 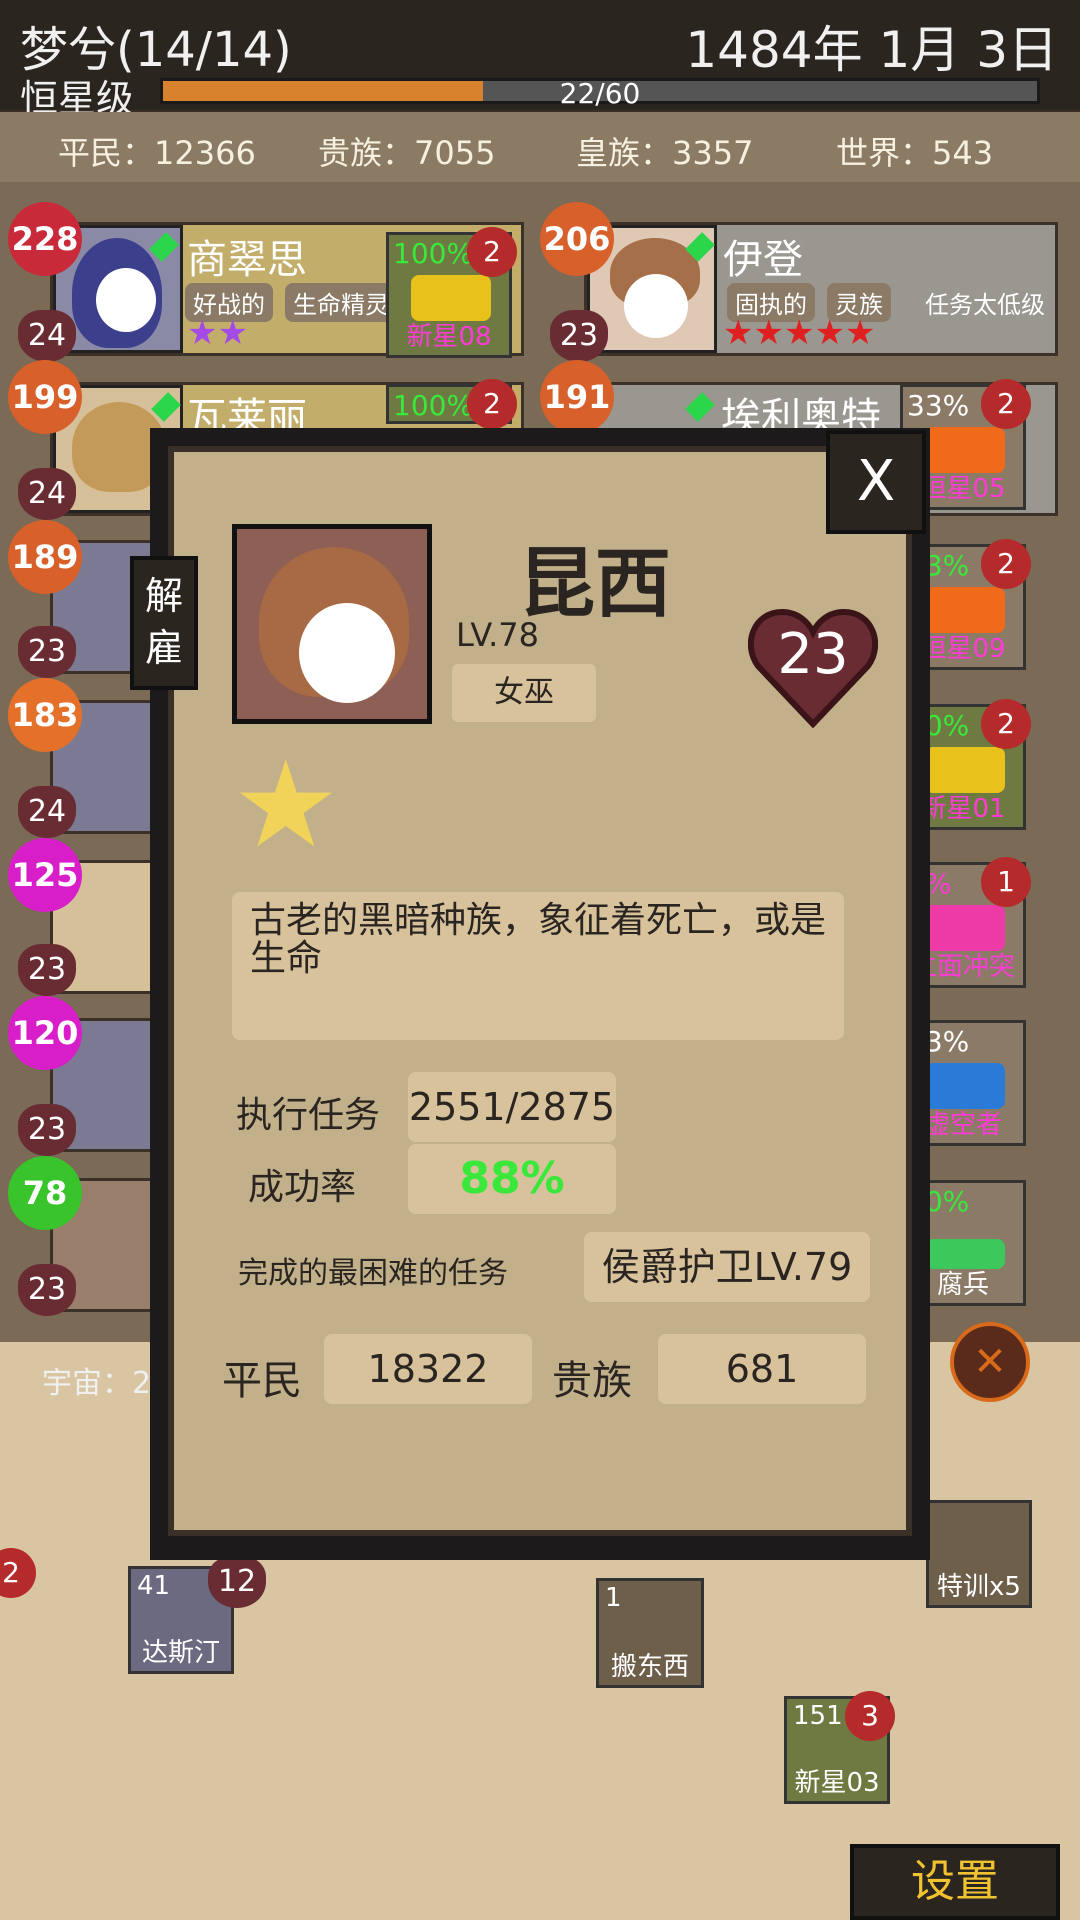 What do you see at coordinates (665, 153) in the screenshot?
I see `reputation-royal: 皇族：3357` at bounding box center [665, 153].